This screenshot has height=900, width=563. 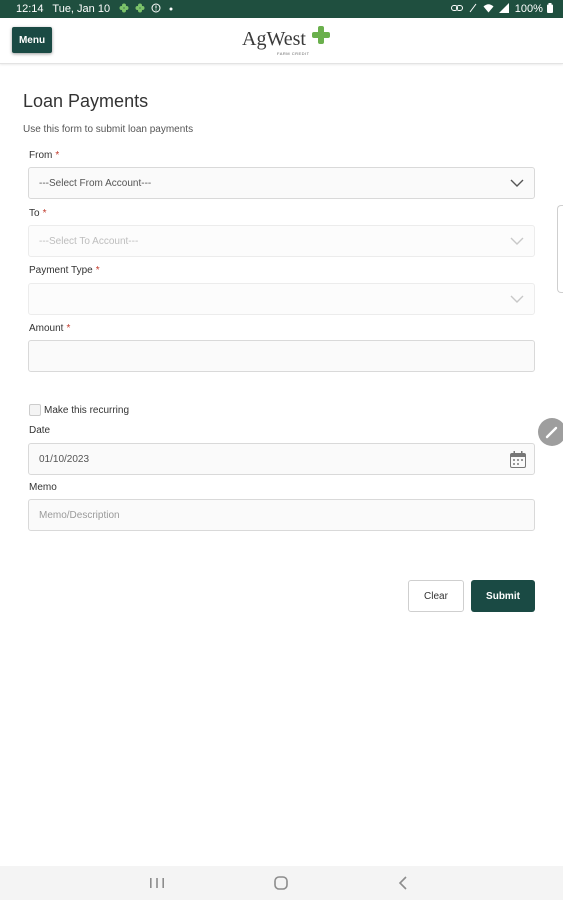 What do you see at coordinates (281, 183) in the screenshot?
I see `from-account-select: ---Select From Account---` at bounding box center [281, 183].